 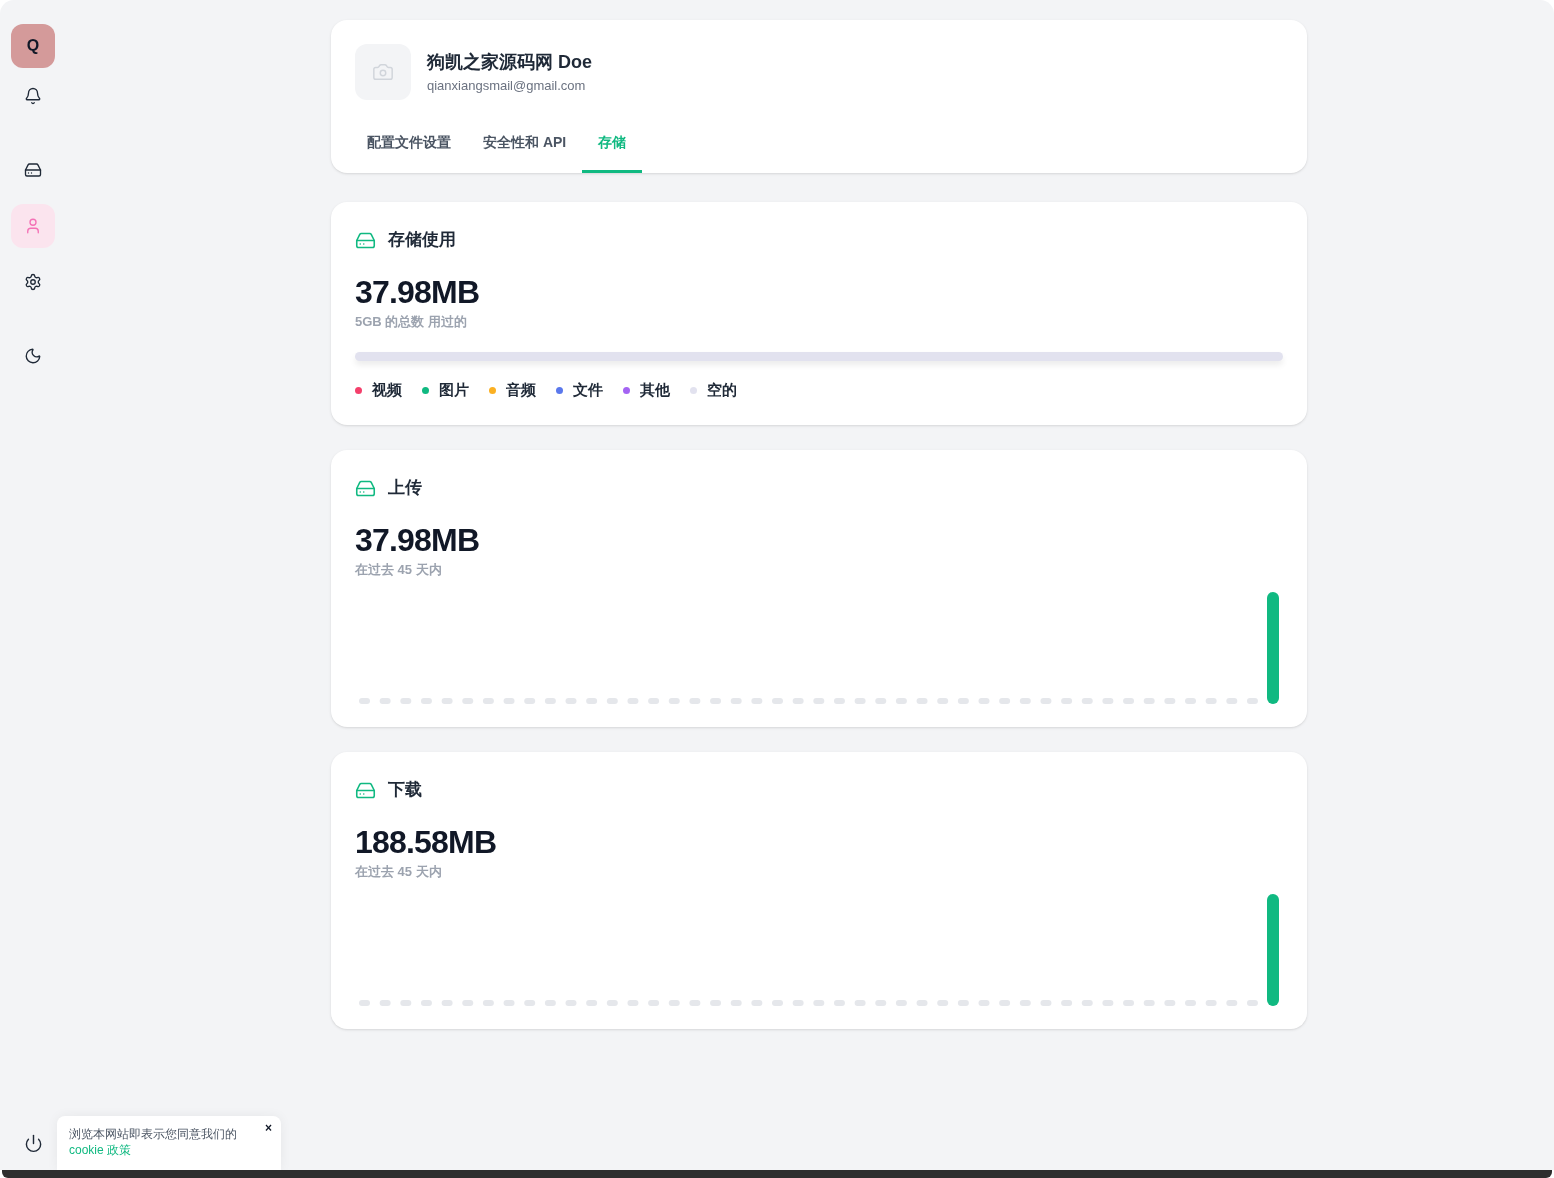 I want to click on profile-email: qianxiangsmail@gmail.com, so click(x=507, y=86).